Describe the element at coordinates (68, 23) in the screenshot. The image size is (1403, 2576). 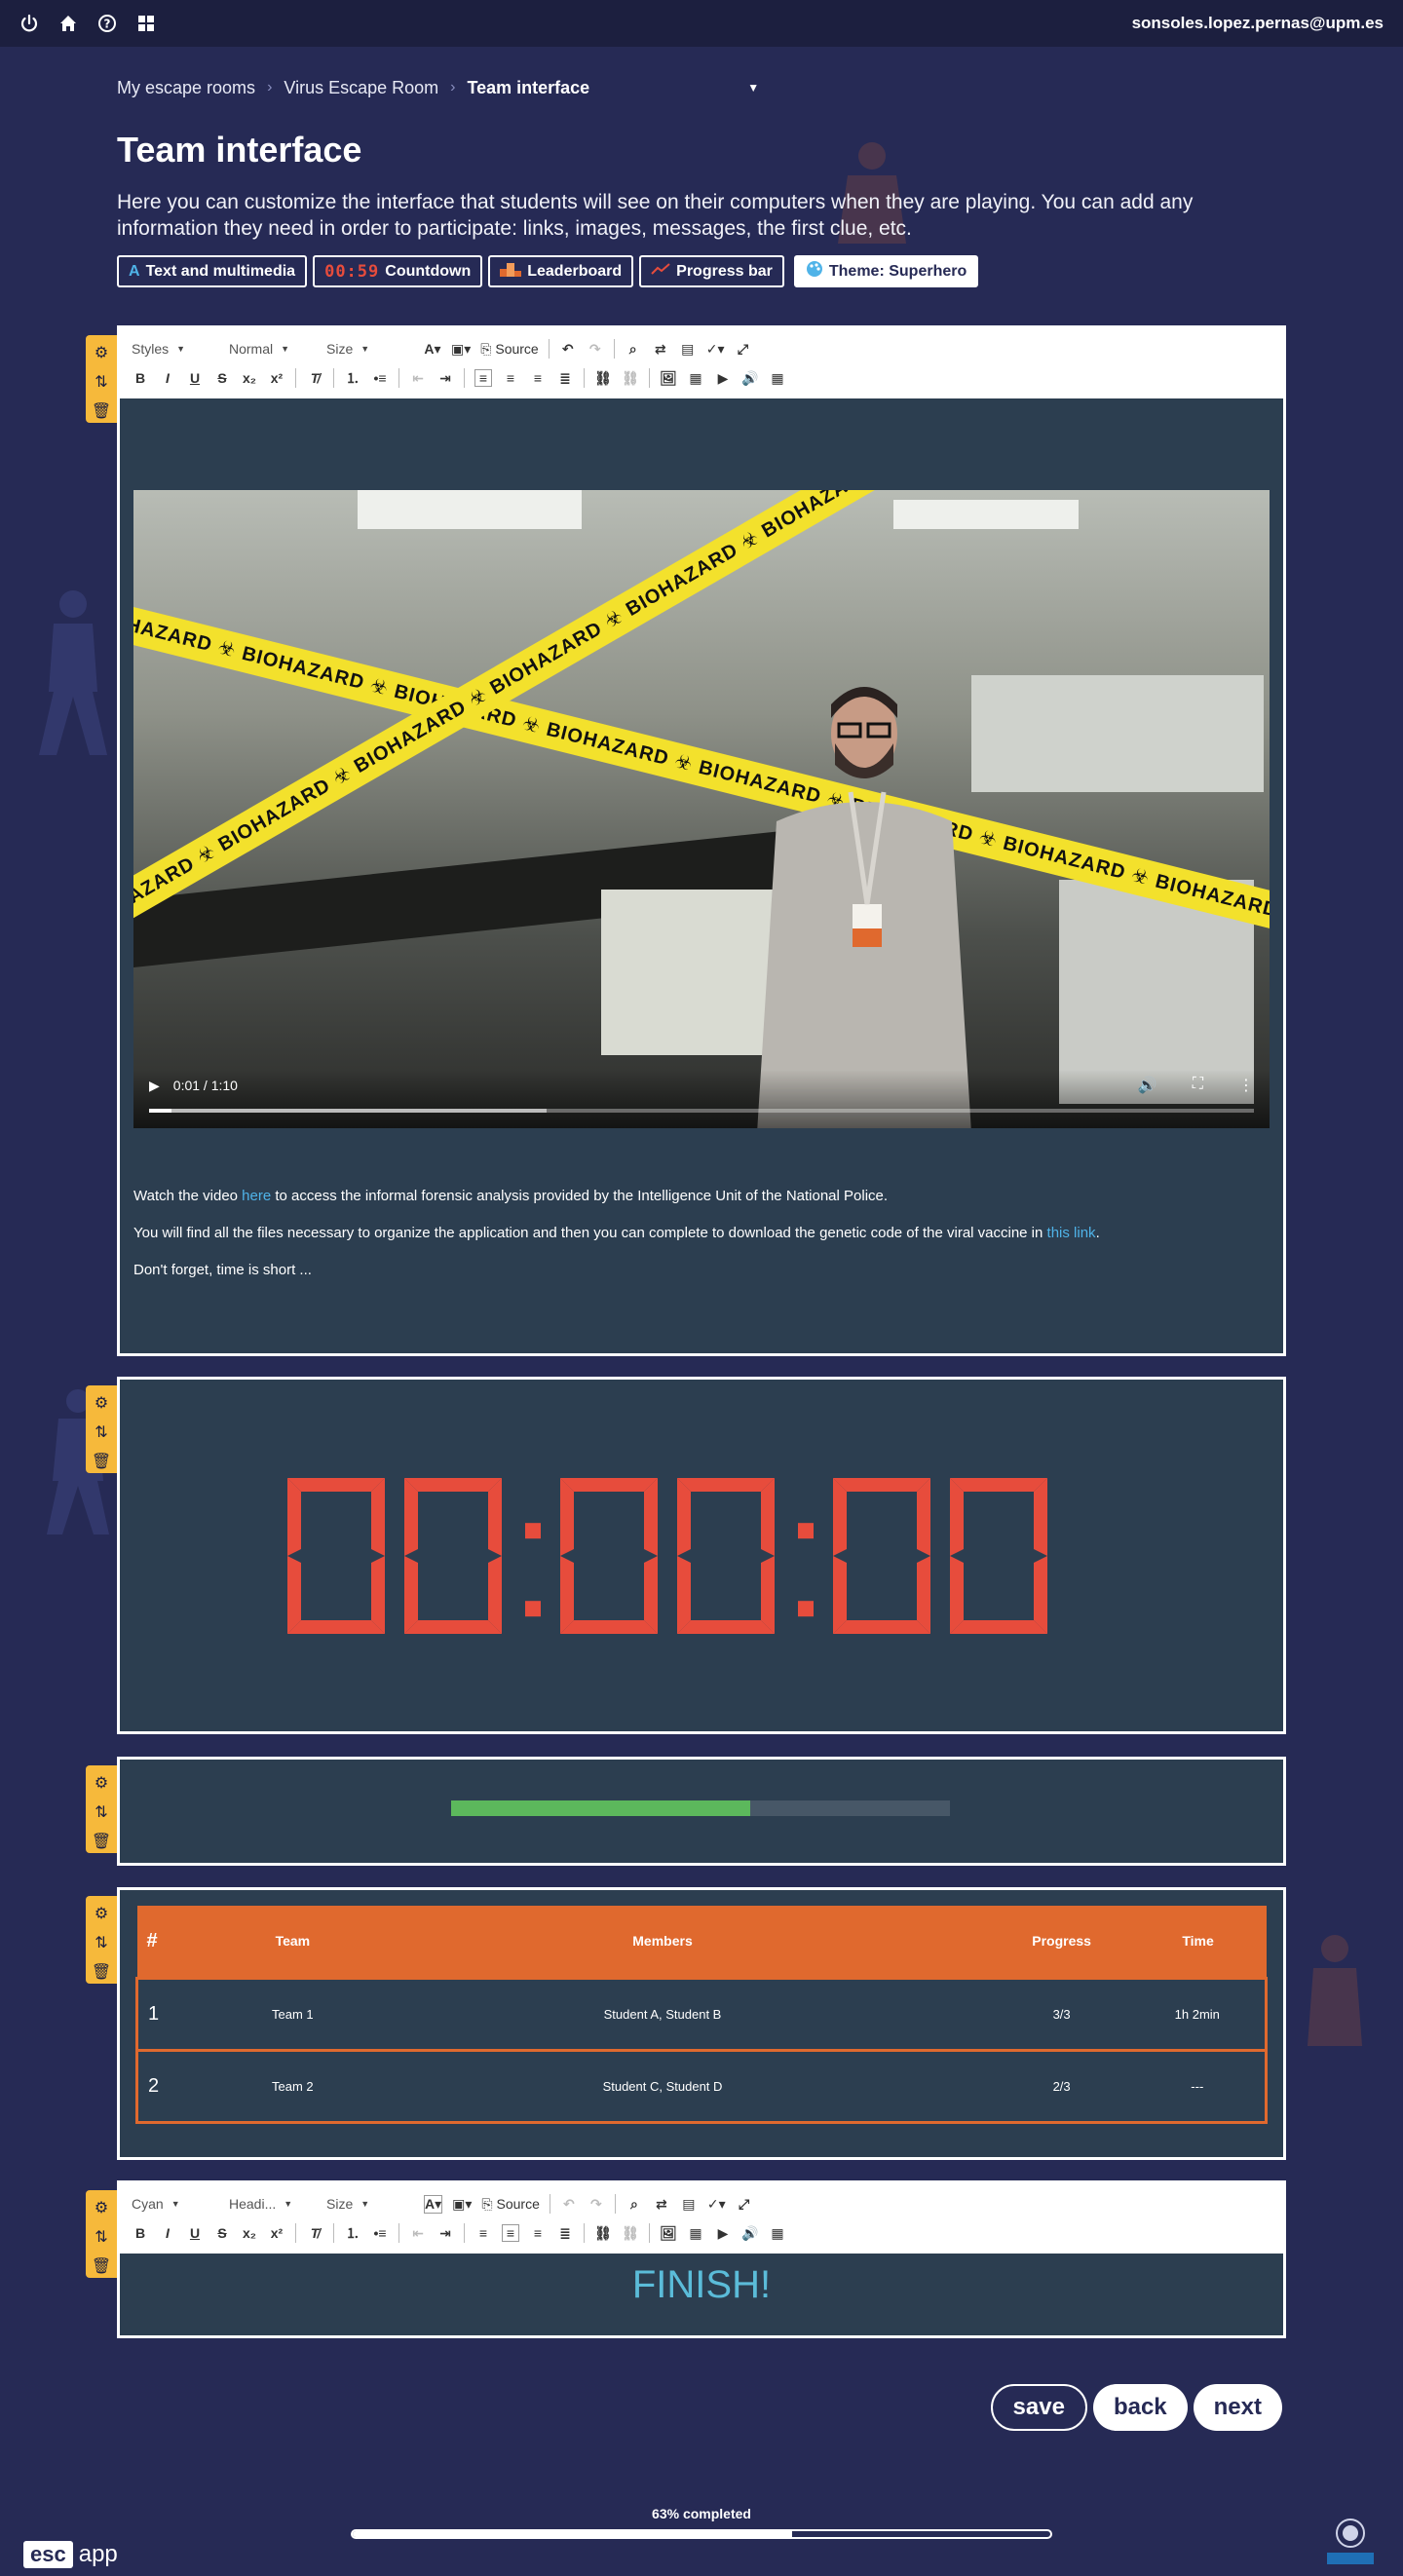
I see `home-icon` at that location.